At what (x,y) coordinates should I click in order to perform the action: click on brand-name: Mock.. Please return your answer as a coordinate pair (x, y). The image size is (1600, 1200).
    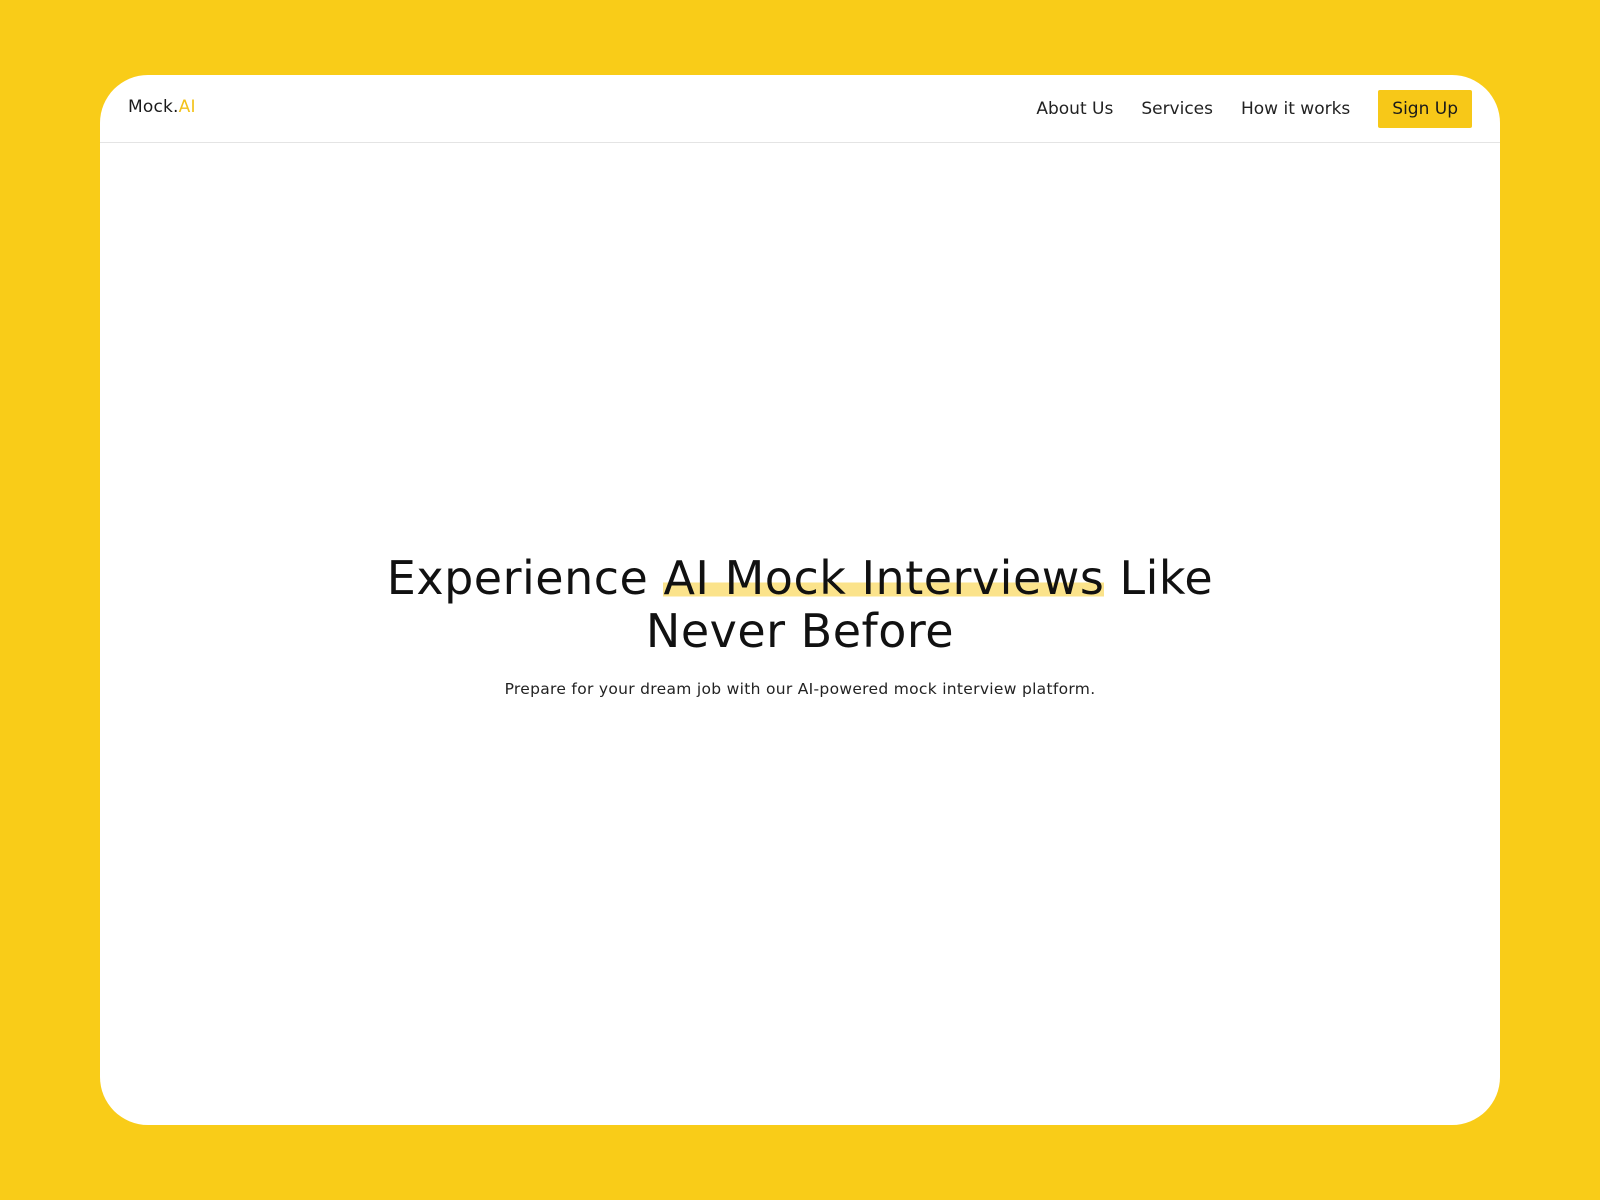
    Looking at the image, I should click on (153, 107).